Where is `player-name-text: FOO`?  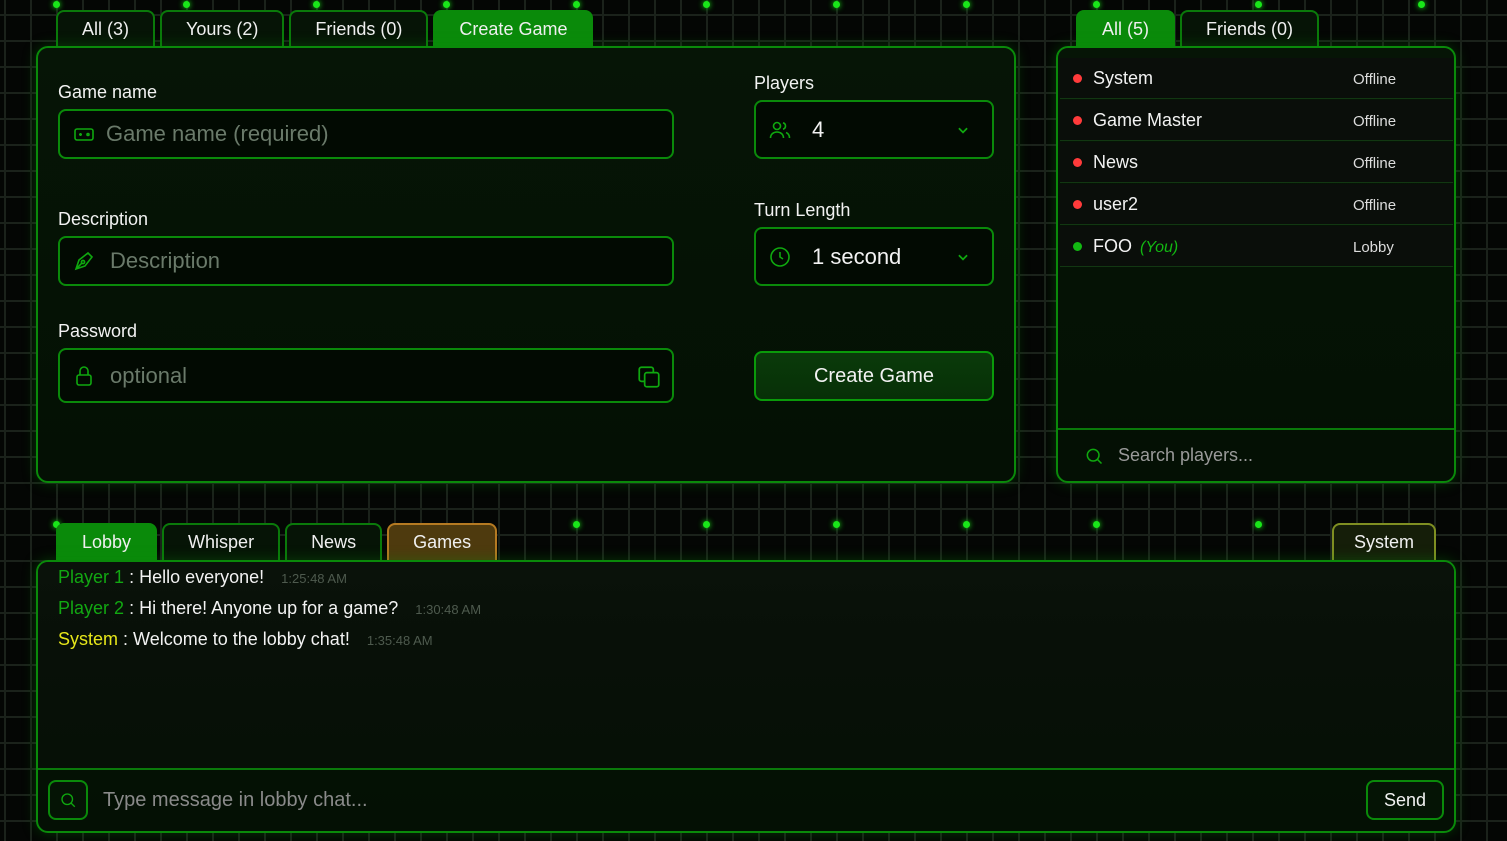
player-name-text: FOO is located at coordinates (1112, 246).